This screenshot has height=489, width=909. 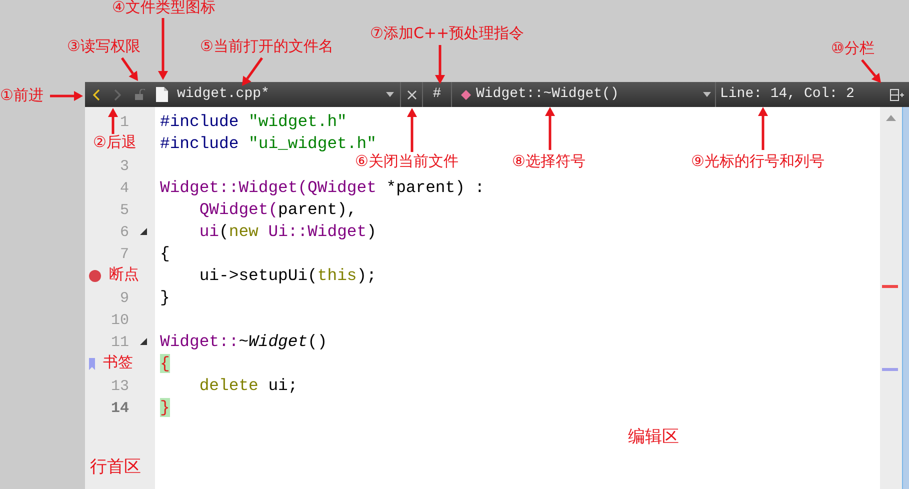 What do you see at coordinates (165, 254) in the screenshot?
I see `code-line: {` at bounding box center [165, 254].